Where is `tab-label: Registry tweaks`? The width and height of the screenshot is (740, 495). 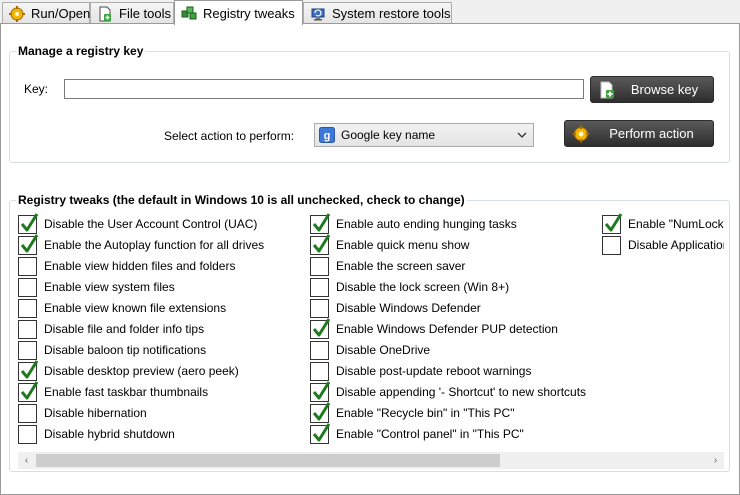
tab-label: Registry tweaks is located at coordinates (249, 13).